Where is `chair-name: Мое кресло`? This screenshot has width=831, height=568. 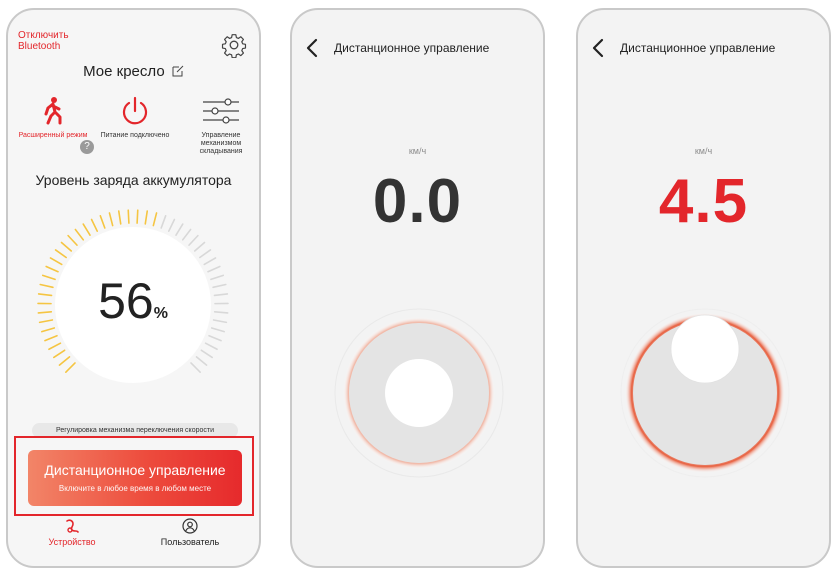 chair-name: Мое кресло is located at coordinates (124, 71).